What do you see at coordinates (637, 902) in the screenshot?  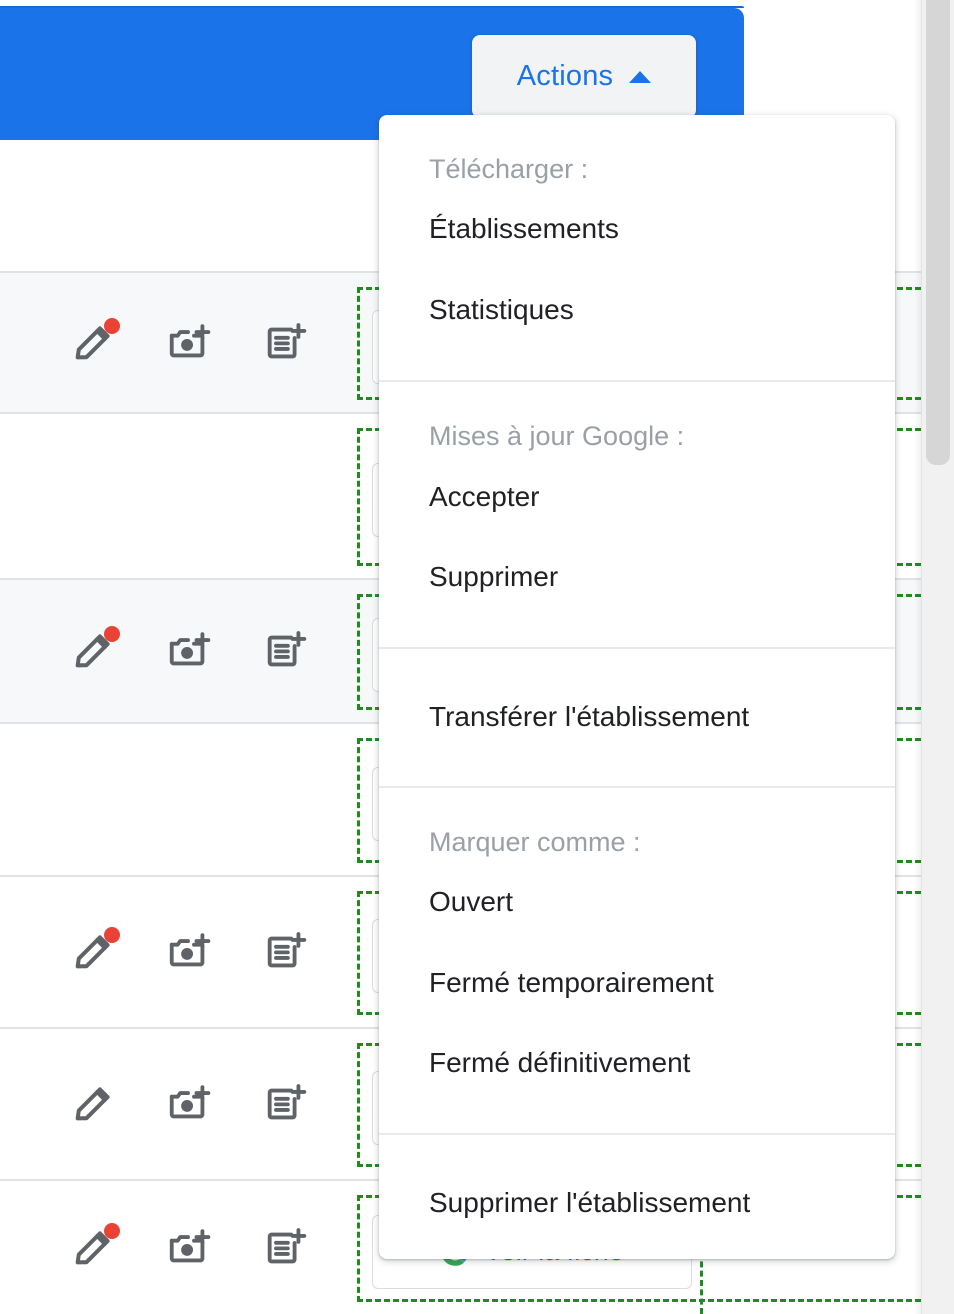 I see `menu-item-ouvert: Ouvert` at bounding box center [637, 902].